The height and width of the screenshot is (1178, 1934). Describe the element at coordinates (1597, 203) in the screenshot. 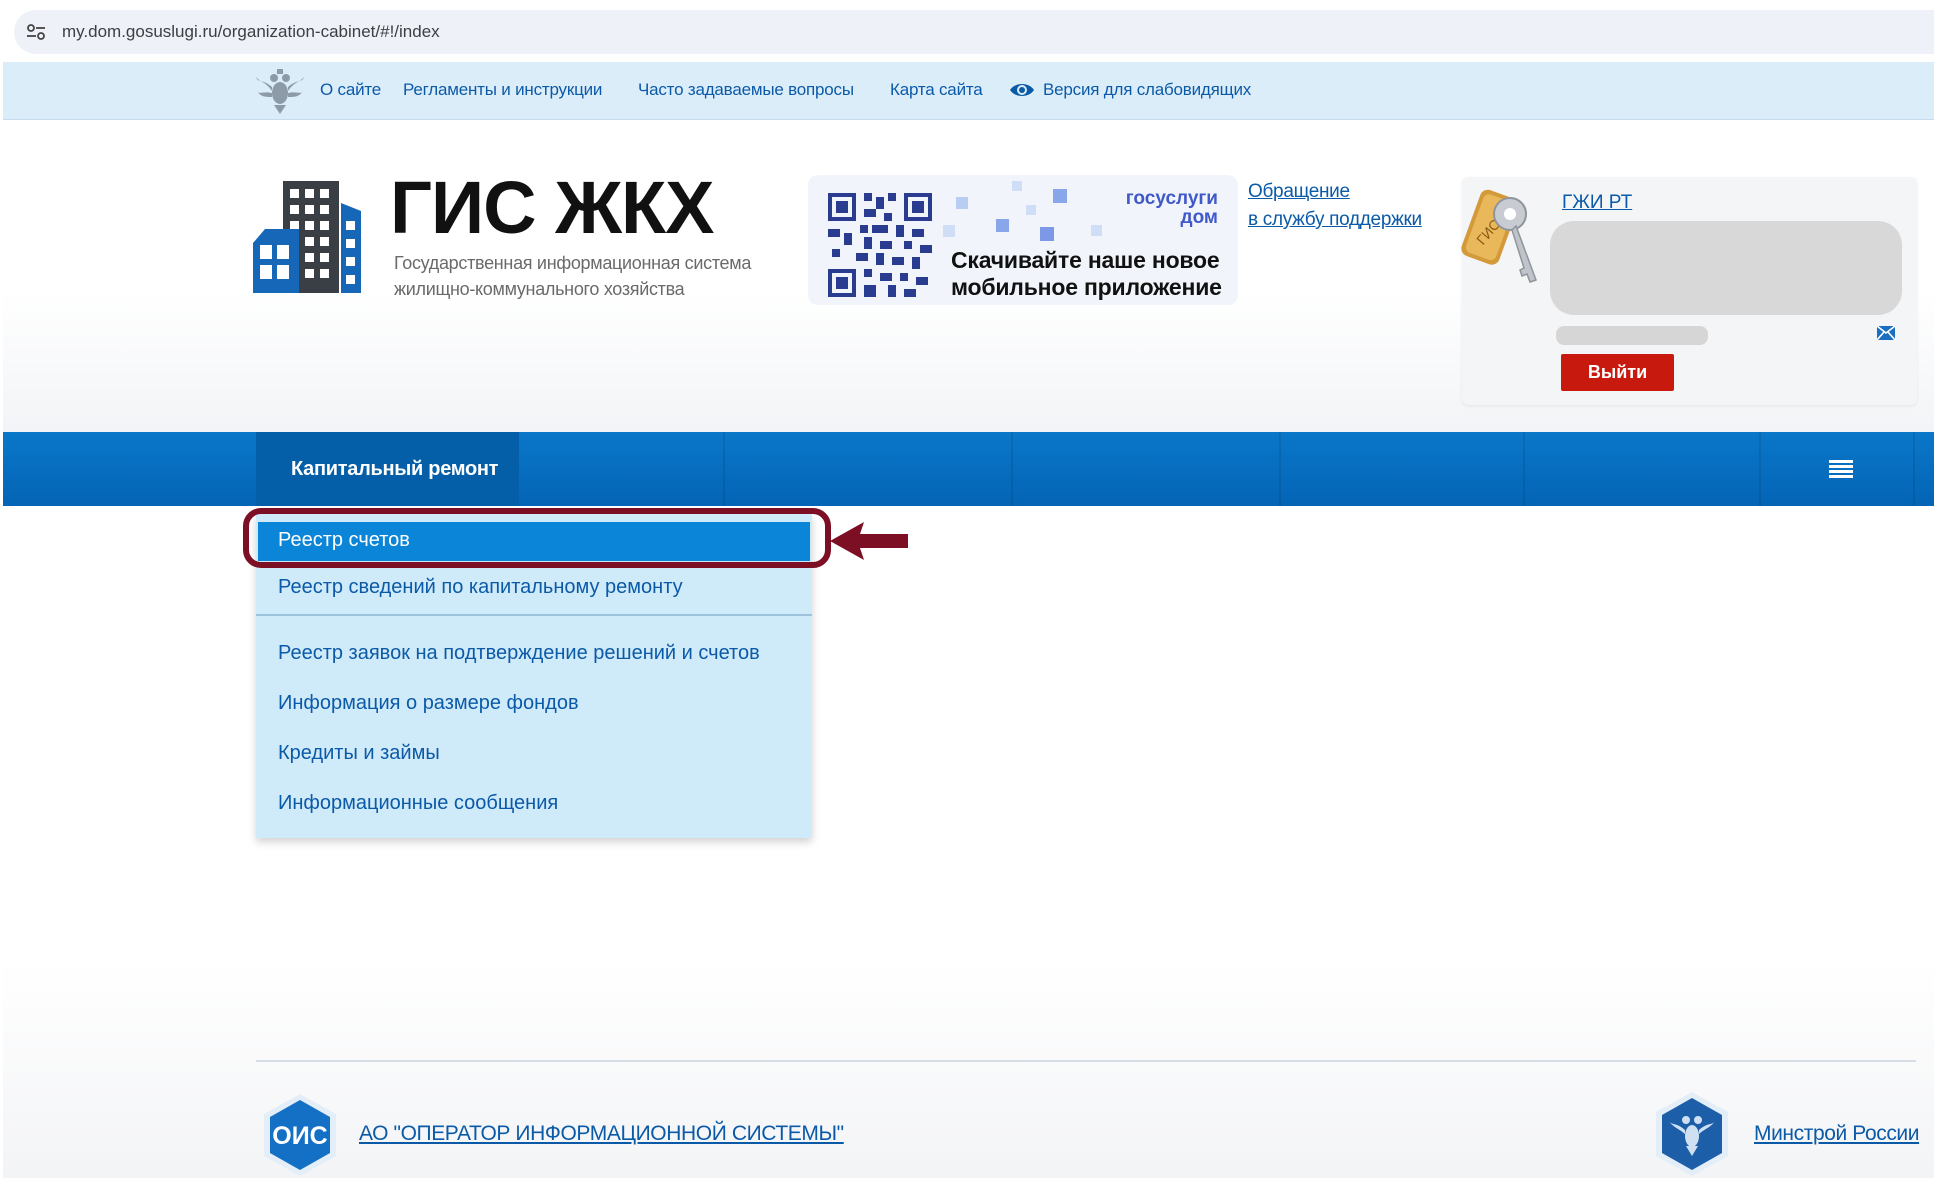

I see `organization-link: ГЖИ РТ` at that location.